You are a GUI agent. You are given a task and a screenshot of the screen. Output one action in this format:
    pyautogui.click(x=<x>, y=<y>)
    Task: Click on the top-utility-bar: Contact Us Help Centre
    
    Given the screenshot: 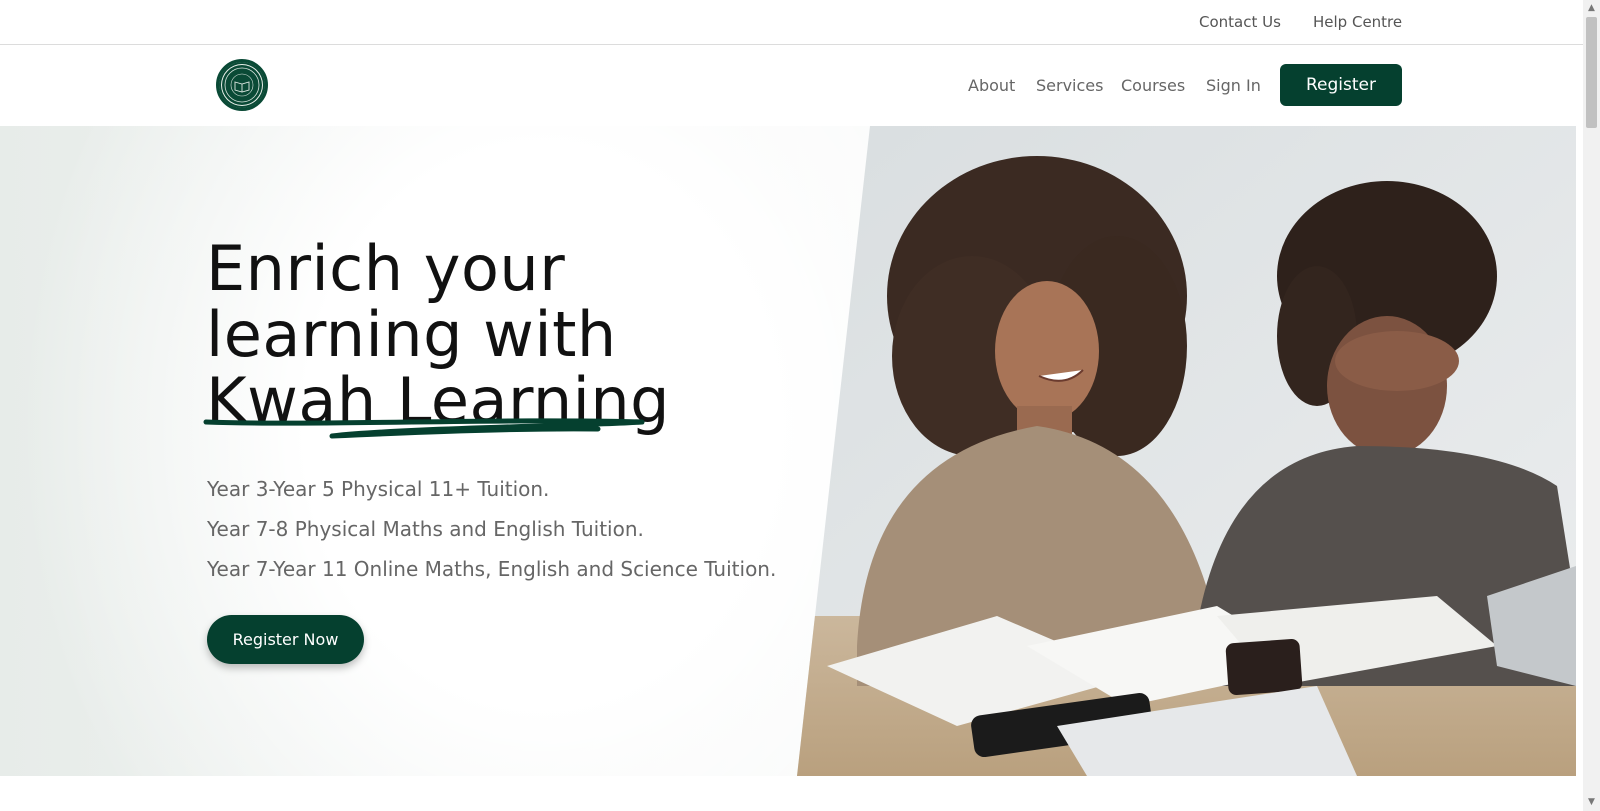 What is the action you would take?
    pyautogui.click(x=791, y=22)
    